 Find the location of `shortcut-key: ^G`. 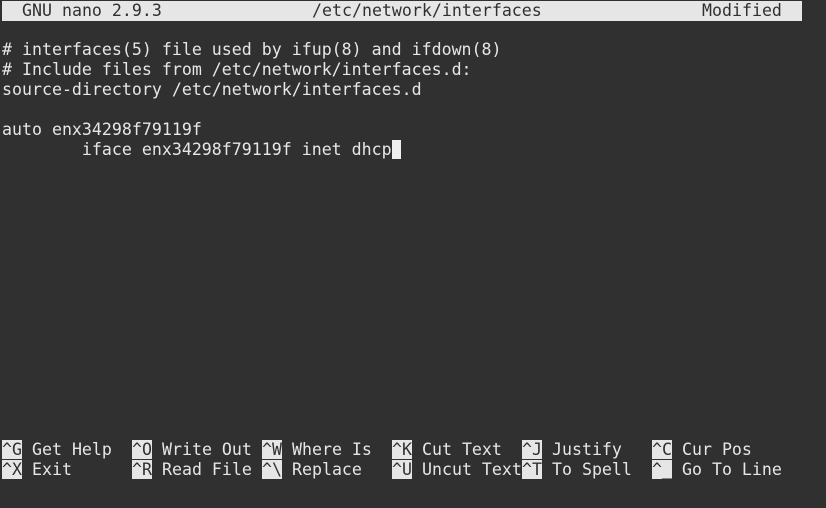

shortcut-key: ^G is located at coordinates (12, 449).